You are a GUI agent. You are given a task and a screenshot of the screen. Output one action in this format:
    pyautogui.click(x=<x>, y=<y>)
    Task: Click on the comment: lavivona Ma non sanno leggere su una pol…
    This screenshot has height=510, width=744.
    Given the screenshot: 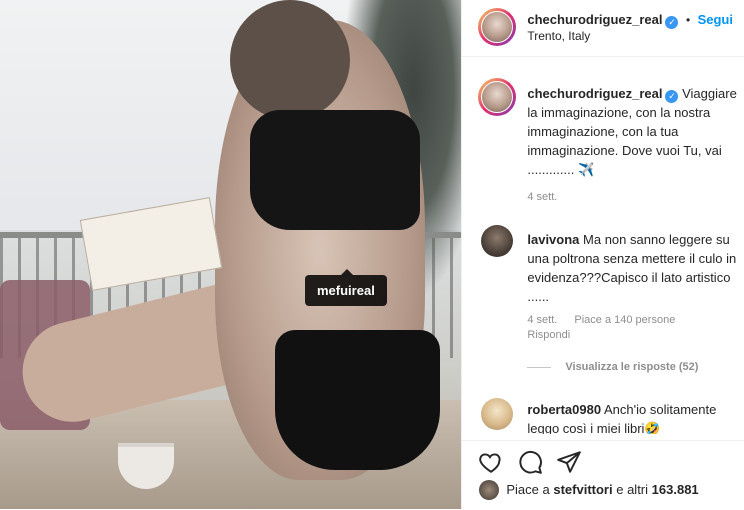 What is the action you would take?
    pyautogui.click(x=633, y=268)
    